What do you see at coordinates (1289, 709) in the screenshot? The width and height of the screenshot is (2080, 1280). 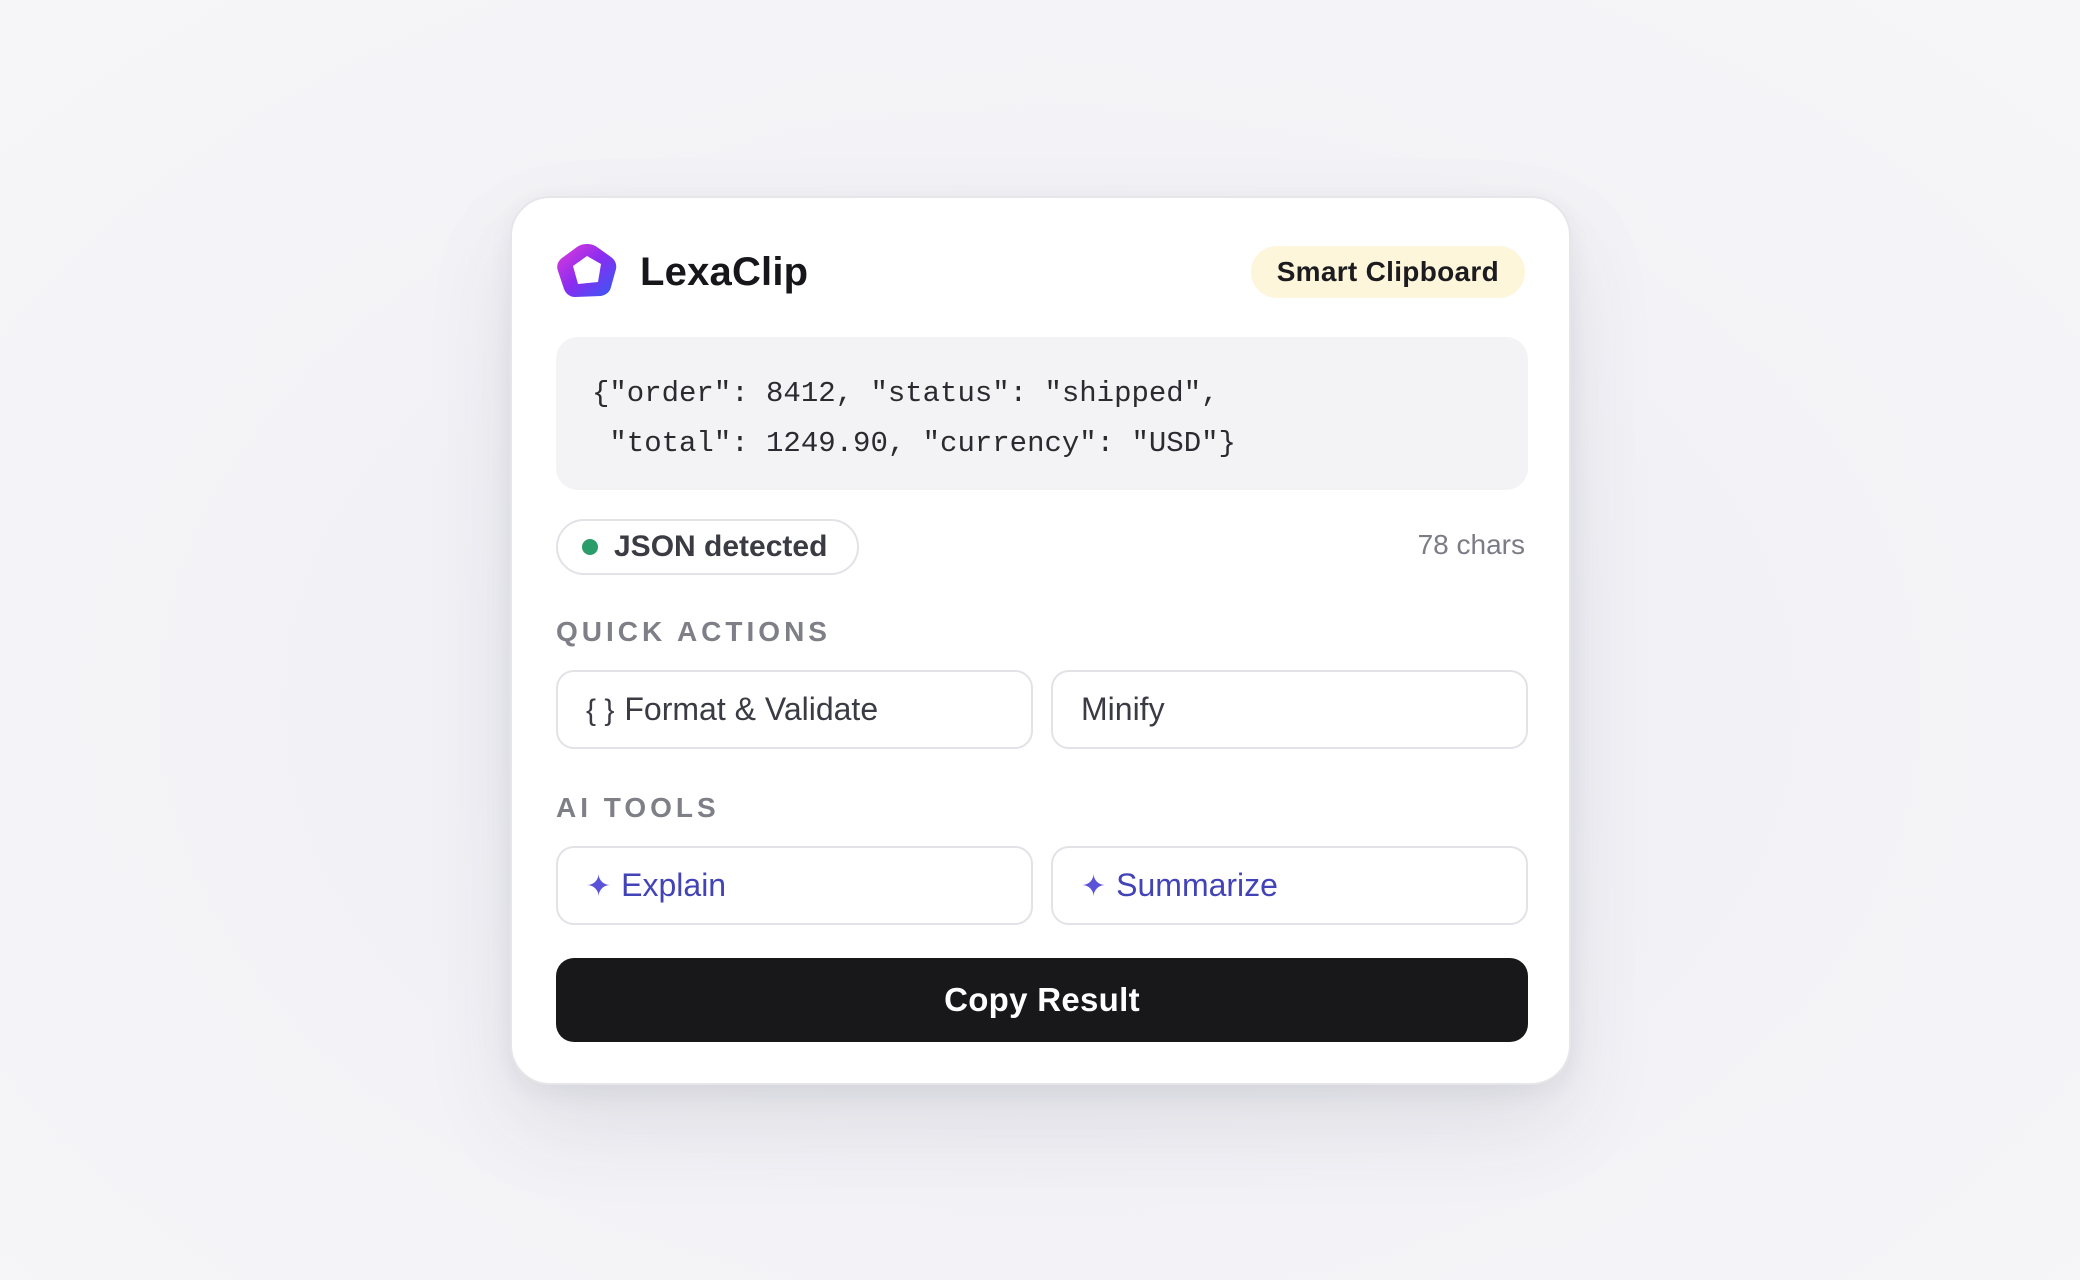 I see `minify-button: Minify` at bounding box center [1289, 709].